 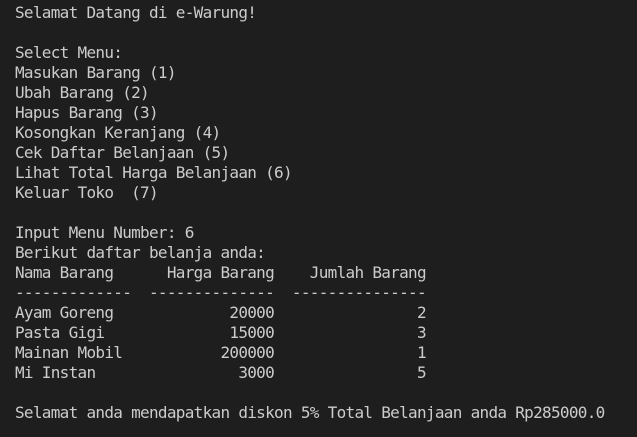 I want to click on menu-title: Select Menu:, so click(x=69, y=52).